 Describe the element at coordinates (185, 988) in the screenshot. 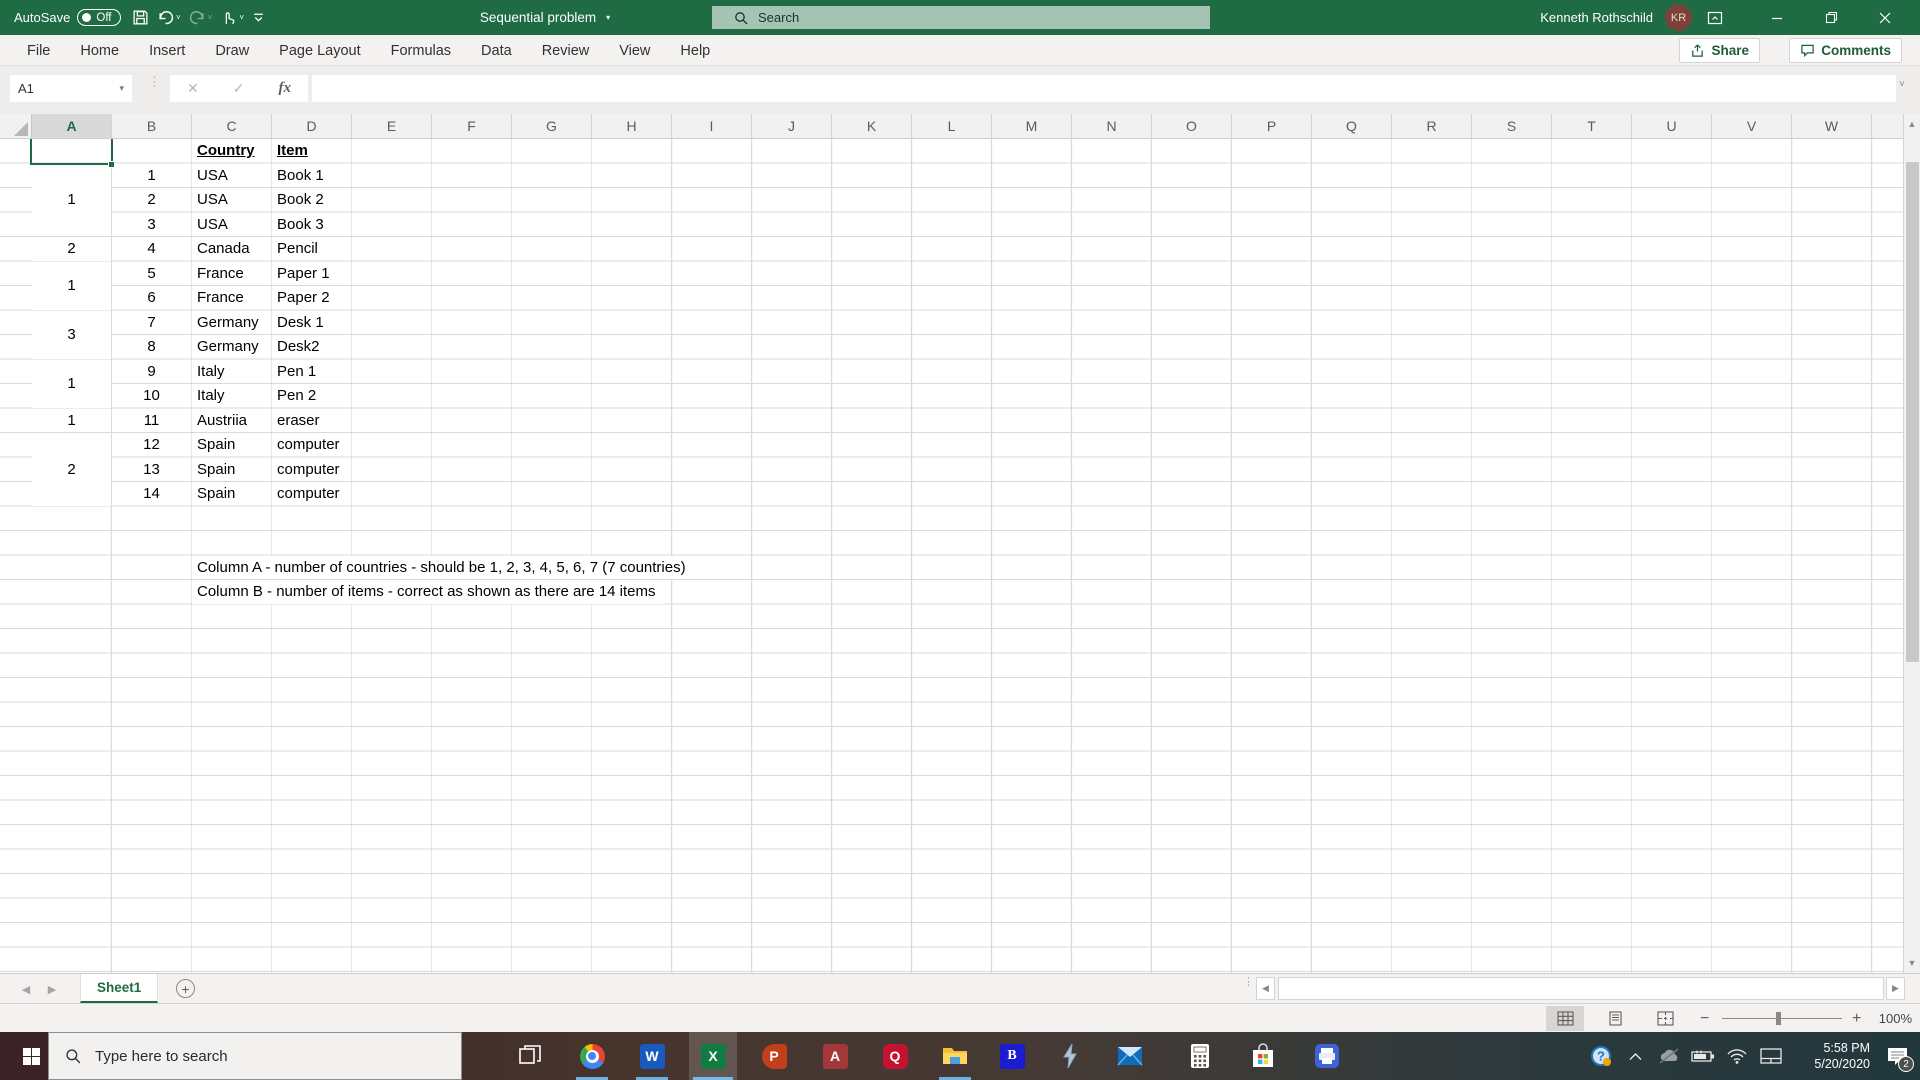

I see `new-sheet-button: +` at that location.